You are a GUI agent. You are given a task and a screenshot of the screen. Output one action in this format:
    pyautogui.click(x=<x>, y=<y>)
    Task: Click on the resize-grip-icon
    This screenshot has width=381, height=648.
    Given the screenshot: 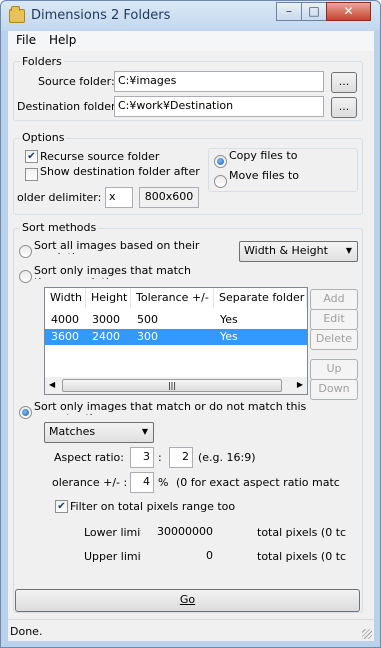 What is the action you would take?
    pyautogui.click(x=367, y=634)
    